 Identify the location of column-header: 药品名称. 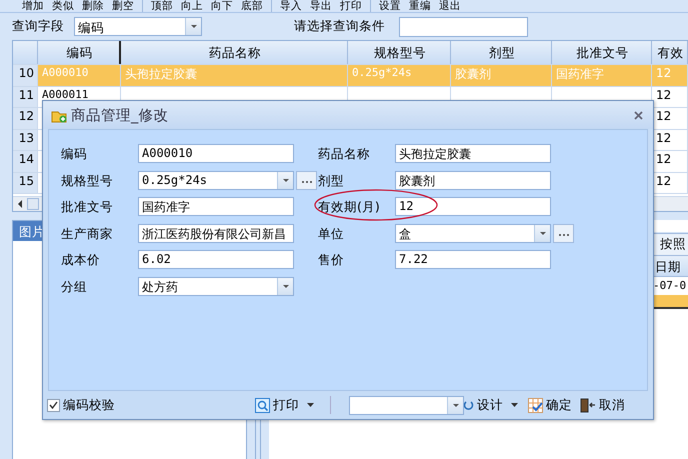
(234, 52).